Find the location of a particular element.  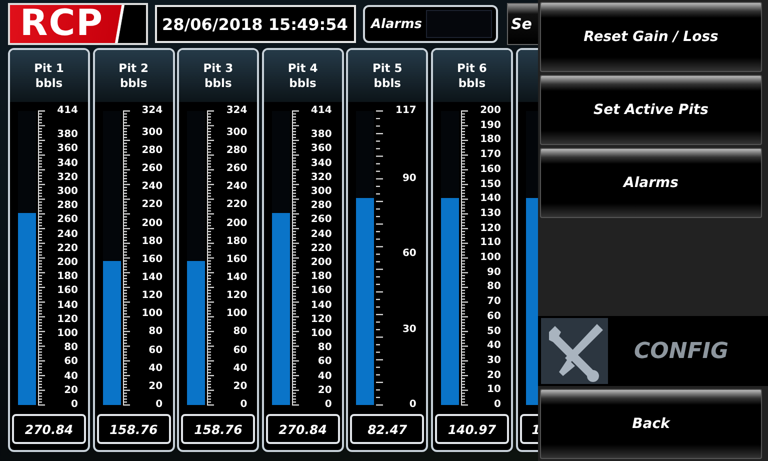

pit-value: 270.84 is located at coordinates (303, 429).